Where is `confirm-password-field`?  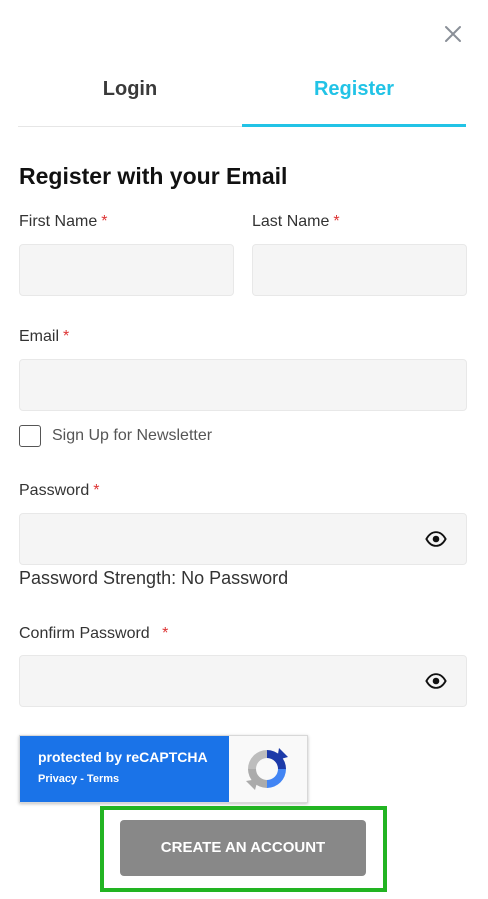 confirm-password-field is located at coordinates (243, 681).